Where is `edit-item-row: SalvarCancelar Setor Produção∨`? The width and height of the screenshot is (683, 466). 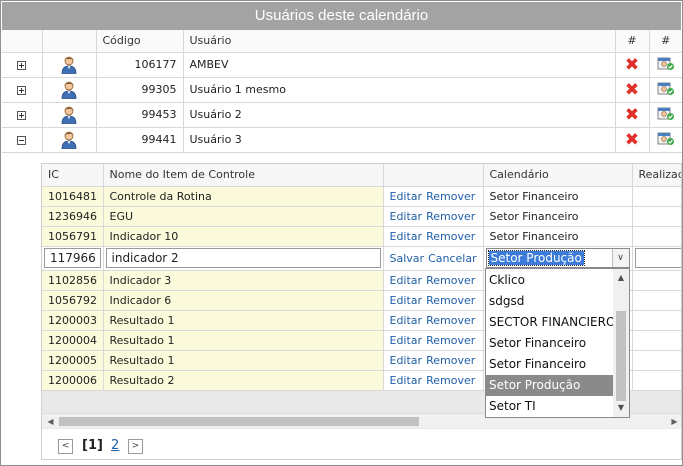
edit-item-row: SalvarCancelar Setor Produção∨ is located at coordinates (361, 258).